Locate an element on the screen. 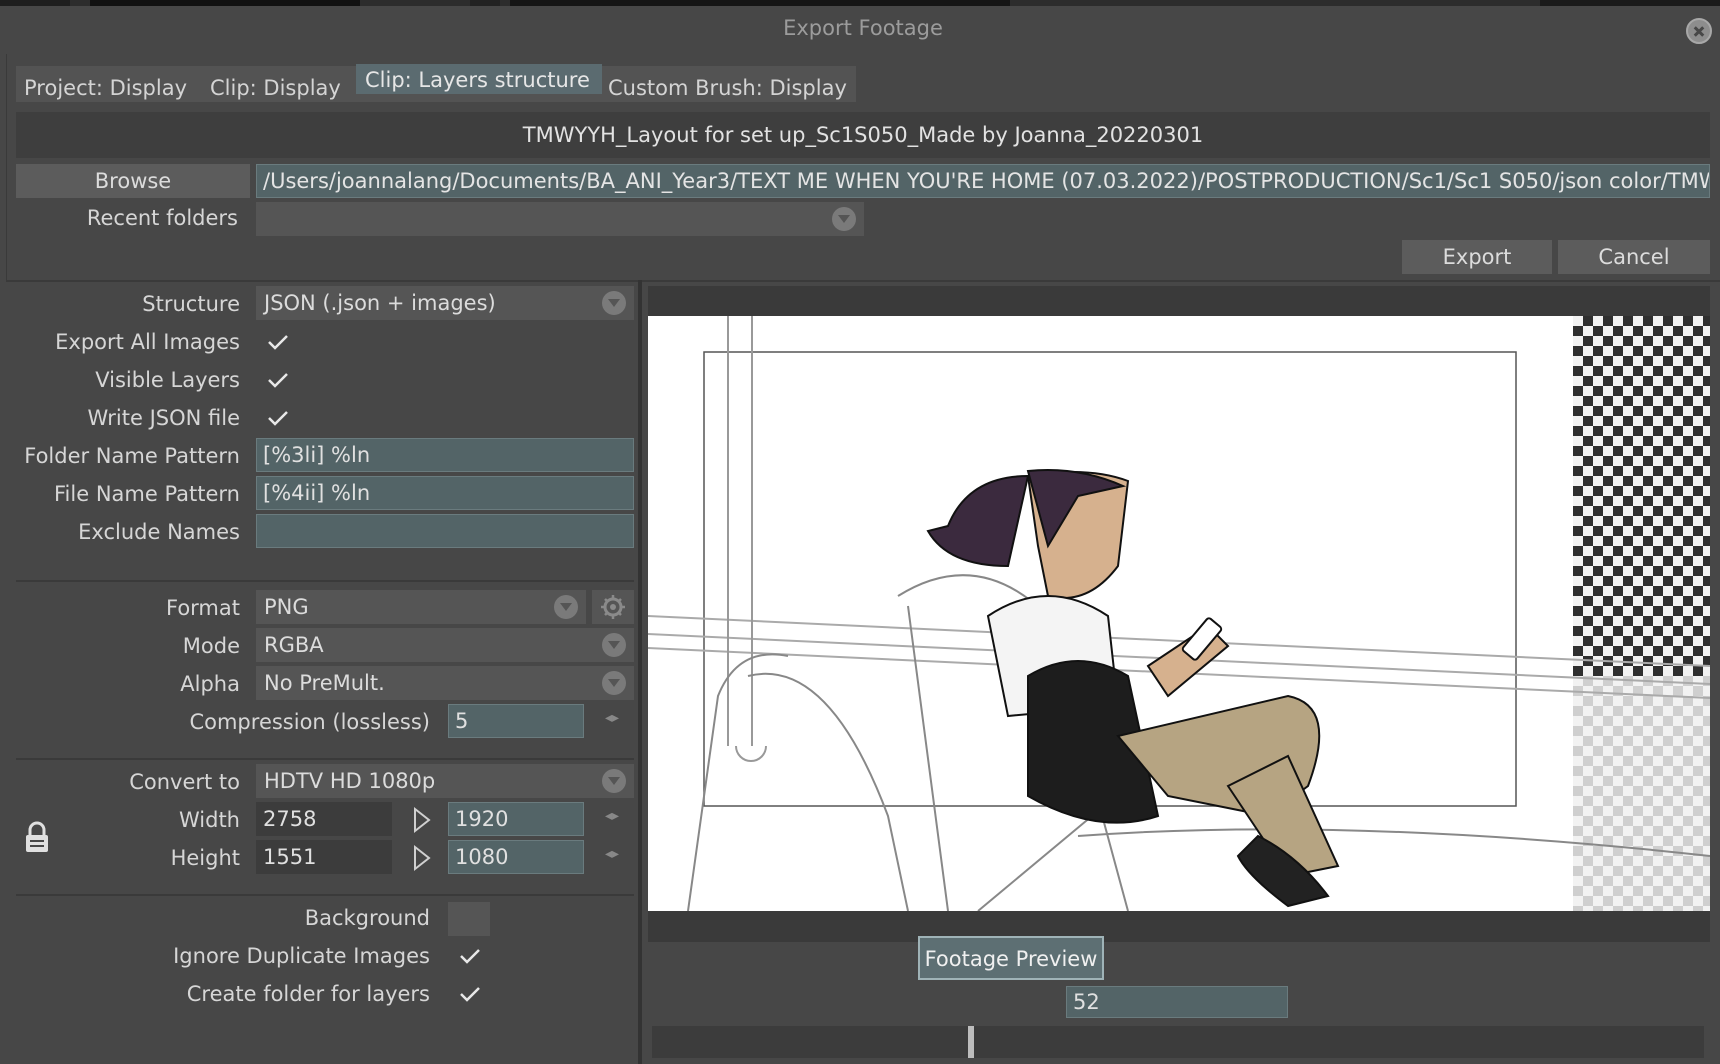 The height and width of the screenshot is (1064, 1720). background-color-swatch is located at coordinates (469, 919).